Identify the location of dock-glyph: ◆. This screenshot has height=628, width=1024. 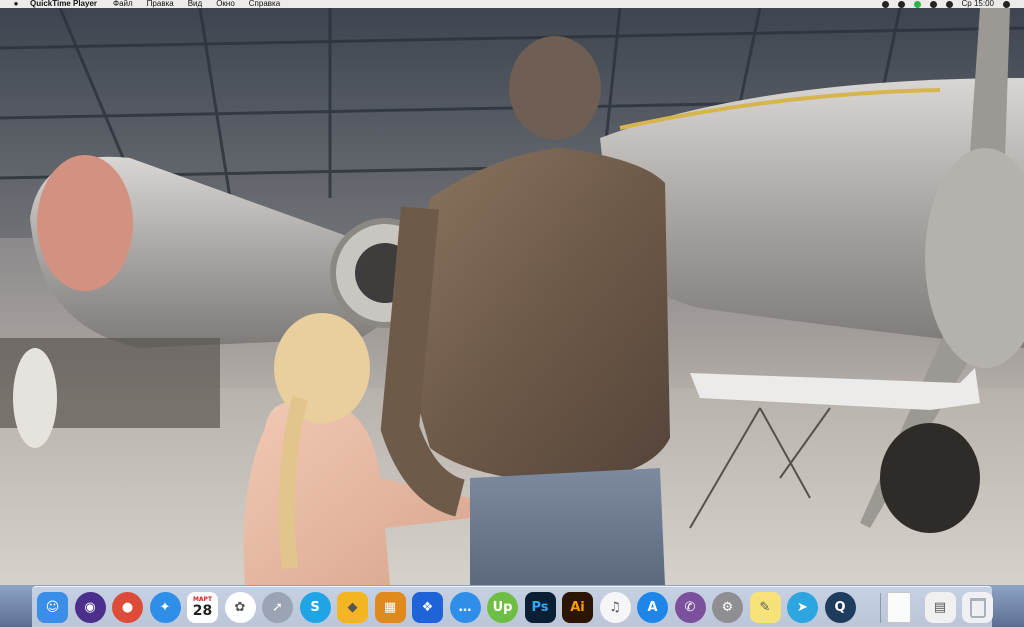
(352, 607).